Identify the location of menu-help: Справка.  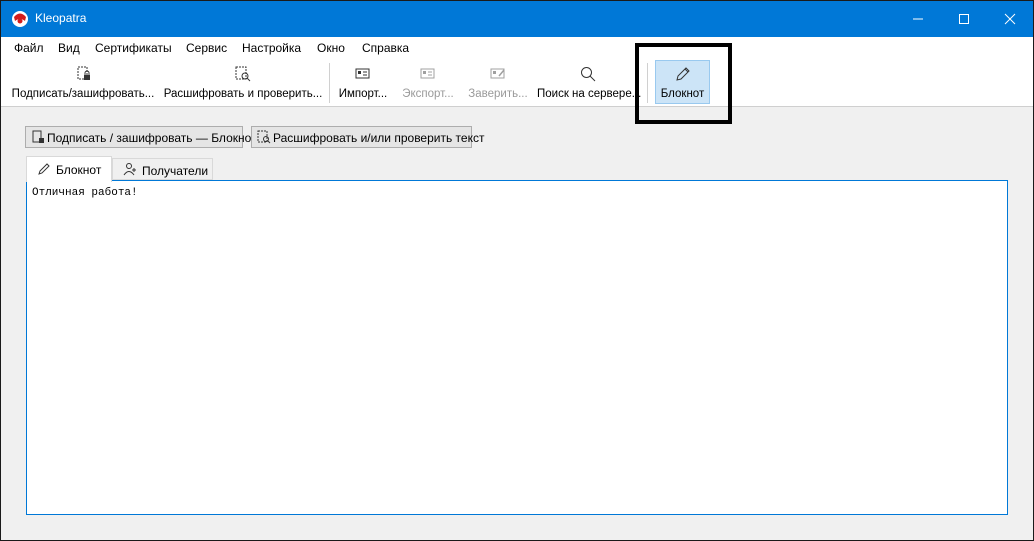
(385, 48).